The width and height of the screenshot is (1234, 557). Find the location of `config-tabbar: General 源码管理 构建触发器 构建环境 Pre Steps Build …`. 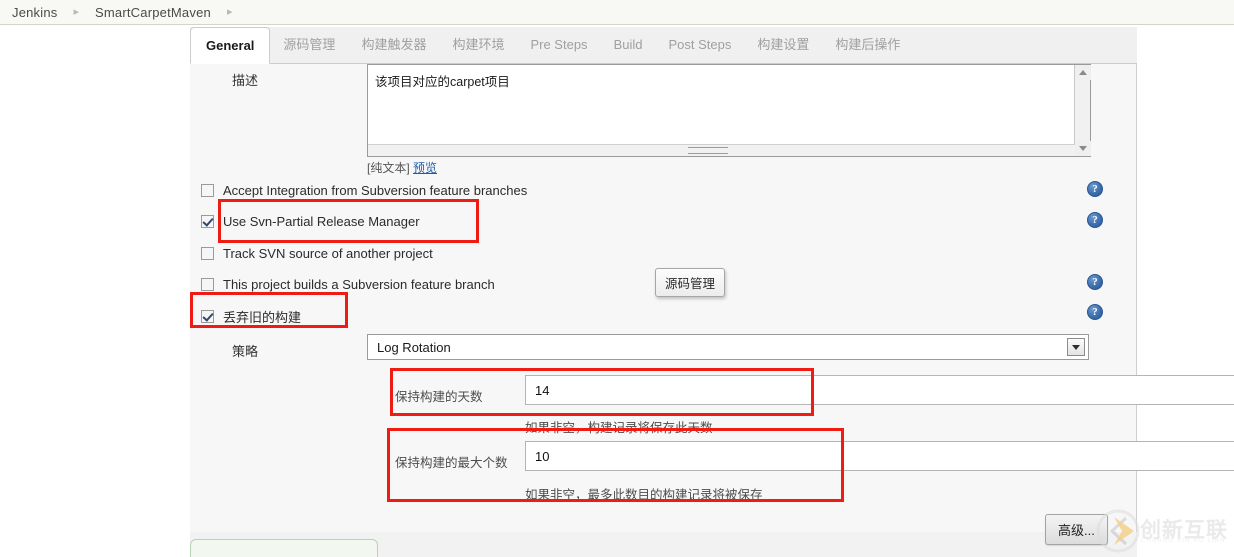

config-tabbar: General 源码管理 构建触发器 构建环境 Pre Steps Build … is located at coordinates (663, 45).